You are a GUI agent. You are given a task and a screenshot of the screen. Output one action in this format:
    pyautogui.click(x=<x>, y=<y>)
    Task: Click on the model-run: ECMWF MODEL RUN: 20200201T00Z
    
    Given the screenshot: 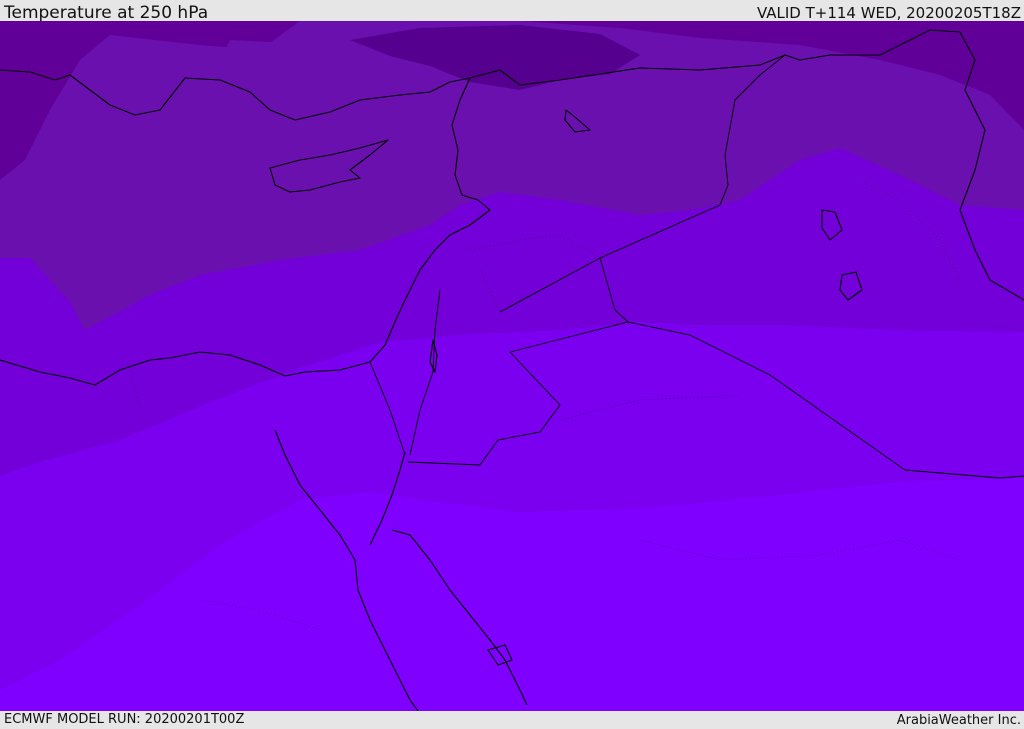 What is the action you would take?
    pyautogui.click(x=124, y=719)
    